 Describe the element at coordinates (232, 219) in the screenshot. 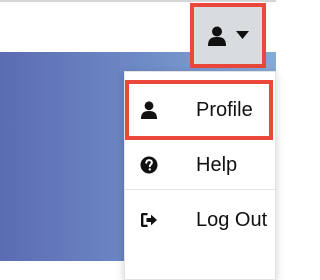

I see `menu-item-label: Log Out` at that location.